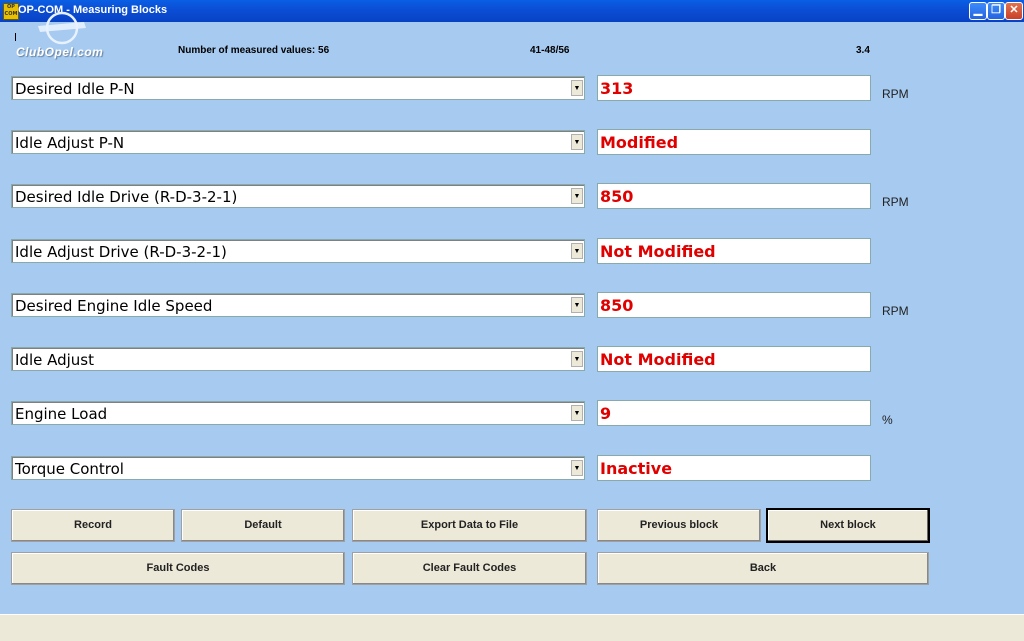 Image resolution: width=1024 pixels, height=641 pixels. I want to click on fault-codes-button: Fault Codes, so click(178, 568).